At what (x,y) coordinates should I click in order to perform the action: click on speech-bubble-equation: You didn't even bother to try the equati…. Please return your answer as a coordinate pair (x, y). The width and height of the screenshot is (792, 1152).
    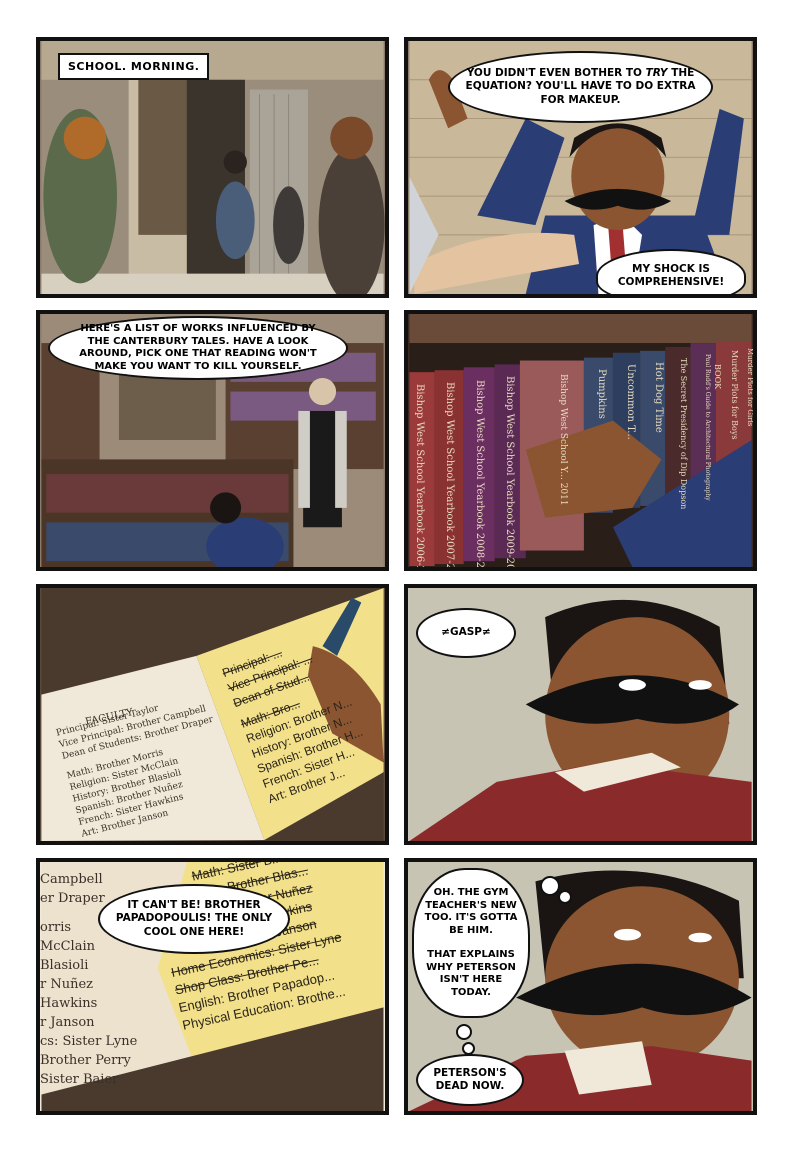
    Looking at the image, I should click on (580, 87).